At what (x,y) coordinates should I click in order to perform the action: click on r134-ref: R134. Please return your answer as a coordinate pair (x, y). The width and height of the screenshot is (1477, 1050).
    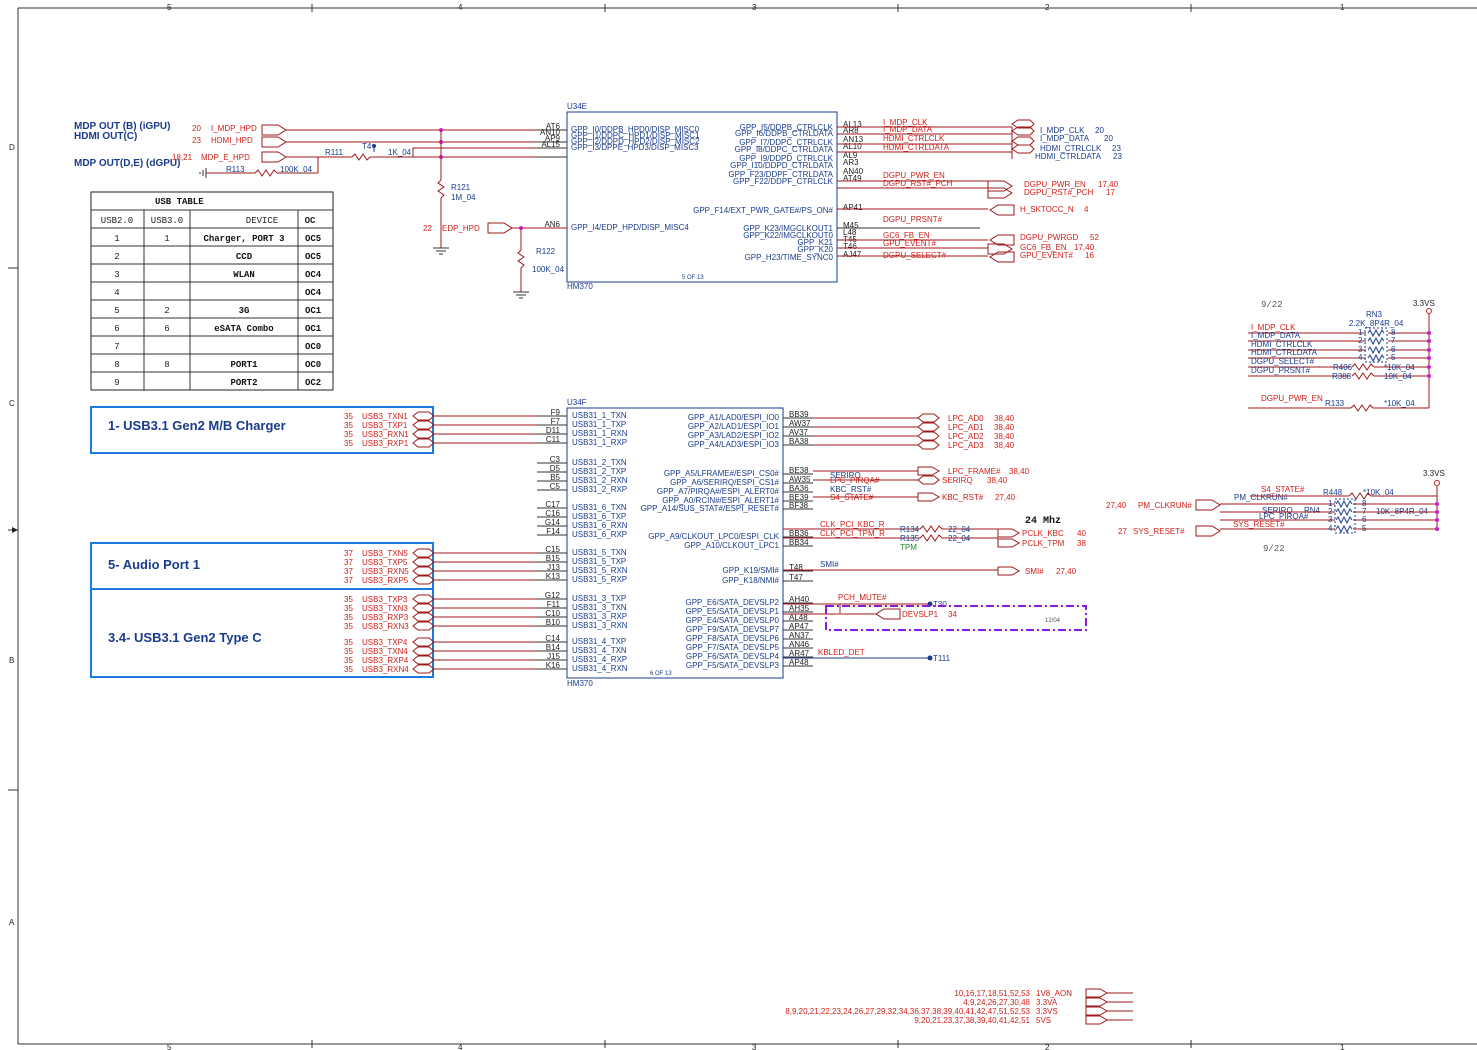
    Looking at the image, I should click on (910, 529).